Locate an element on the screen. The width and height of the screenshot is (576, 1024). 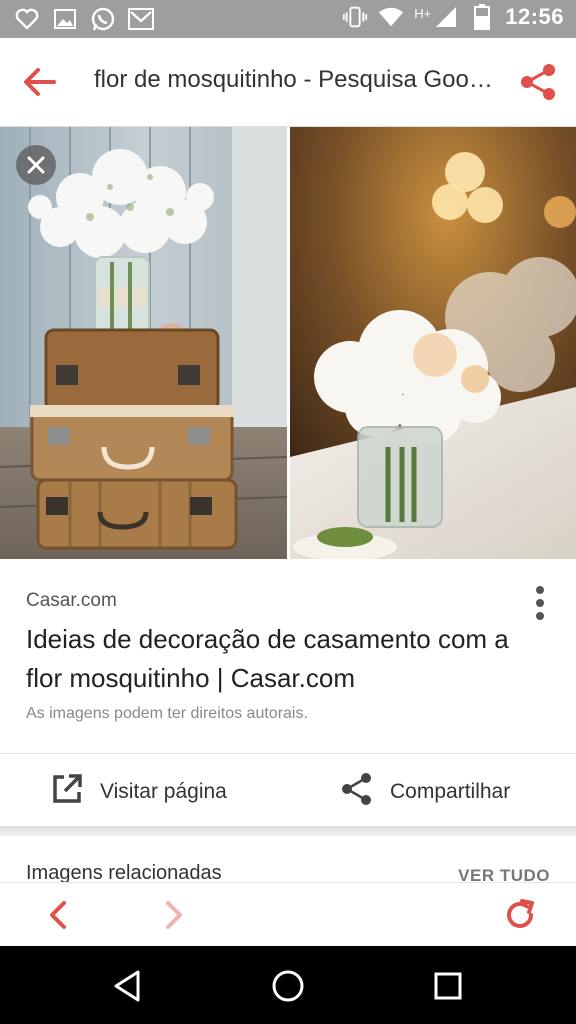
card-separator is located at coordinates (288, 831).